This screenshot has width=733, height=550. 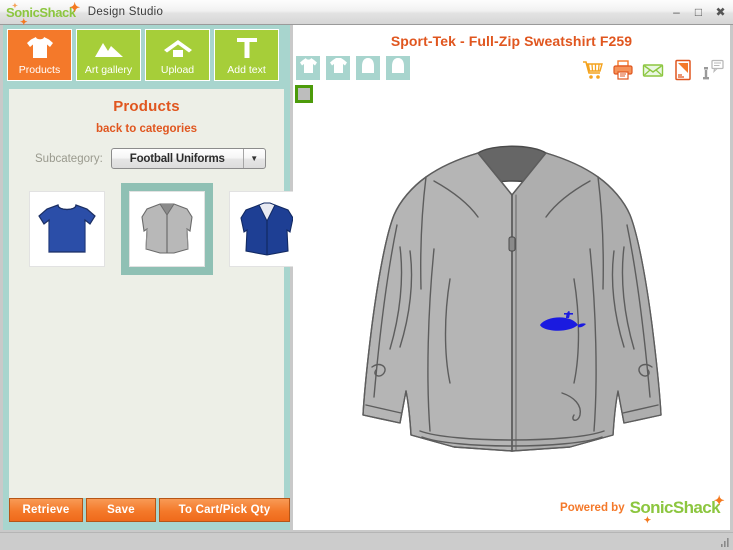 What do you see at coordinates (623, 70) in the screenshot?
I see `print-icon` at bounding box center [623, 70].